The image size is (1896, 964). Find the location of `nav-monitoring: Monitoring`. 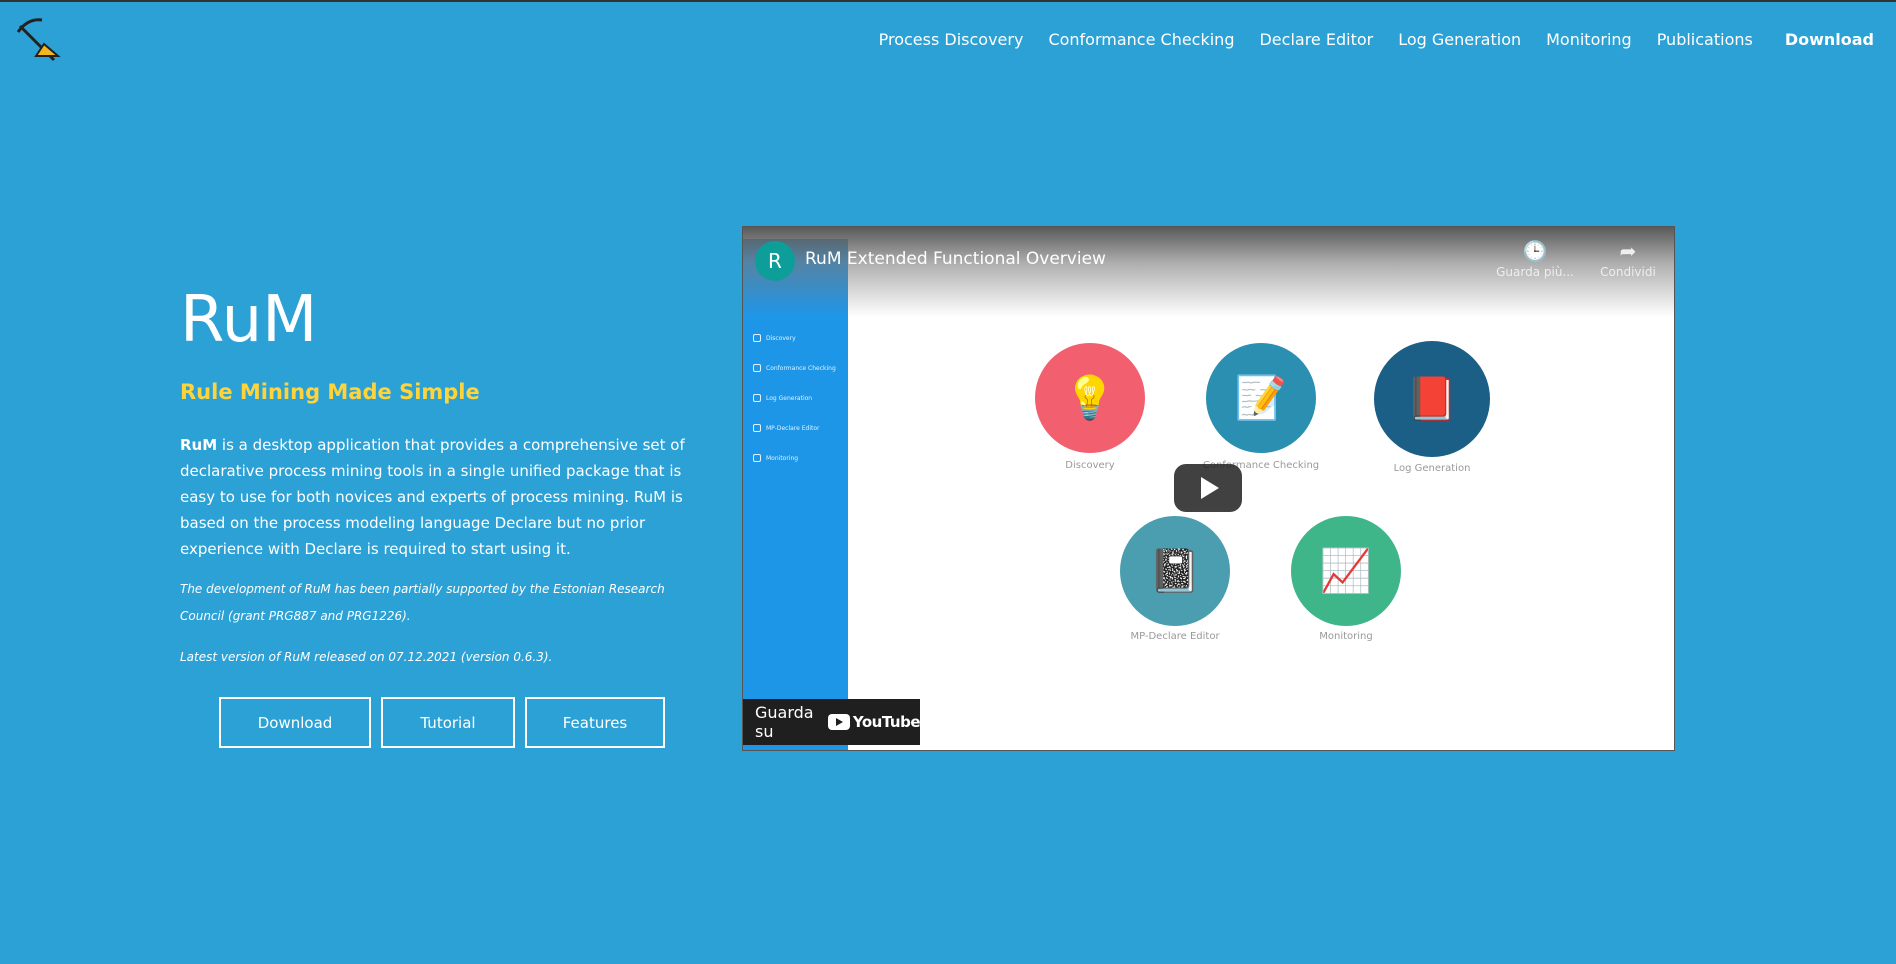

nav-monitoring: Monitoring is located at coordinates (1589, 39).